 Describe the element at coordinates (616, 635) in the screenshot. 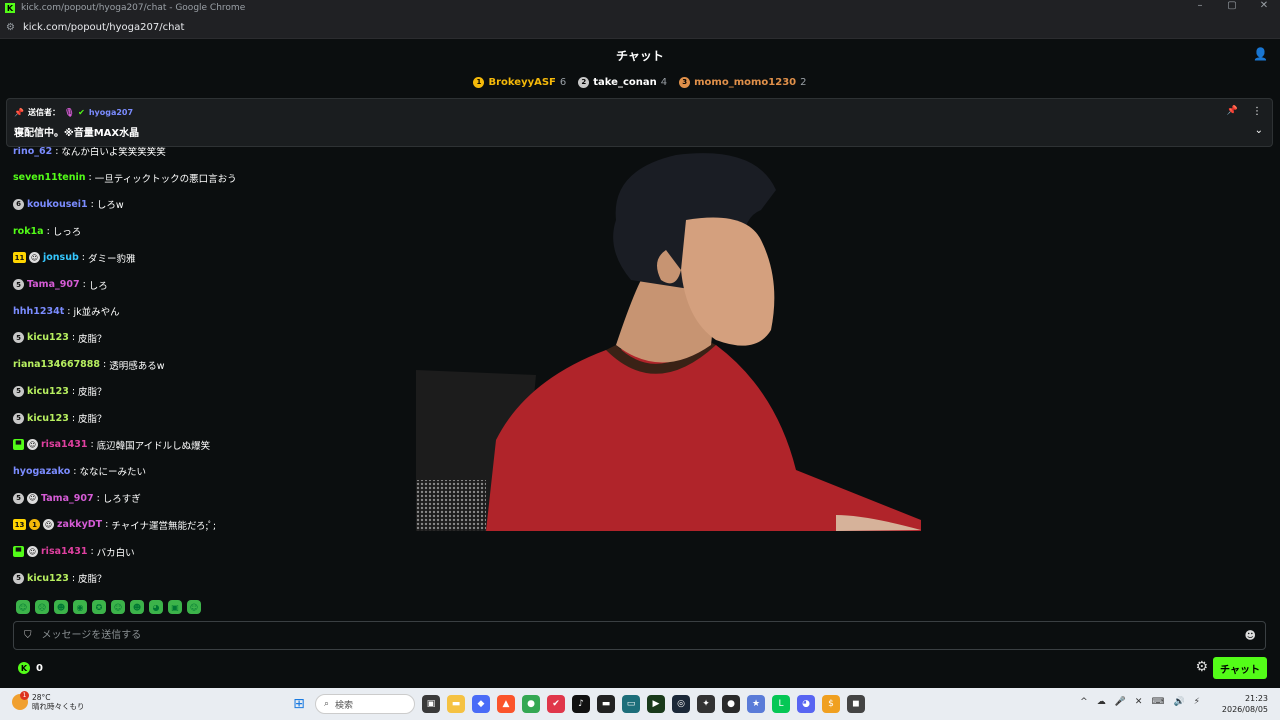

I see `message-input` at that location.